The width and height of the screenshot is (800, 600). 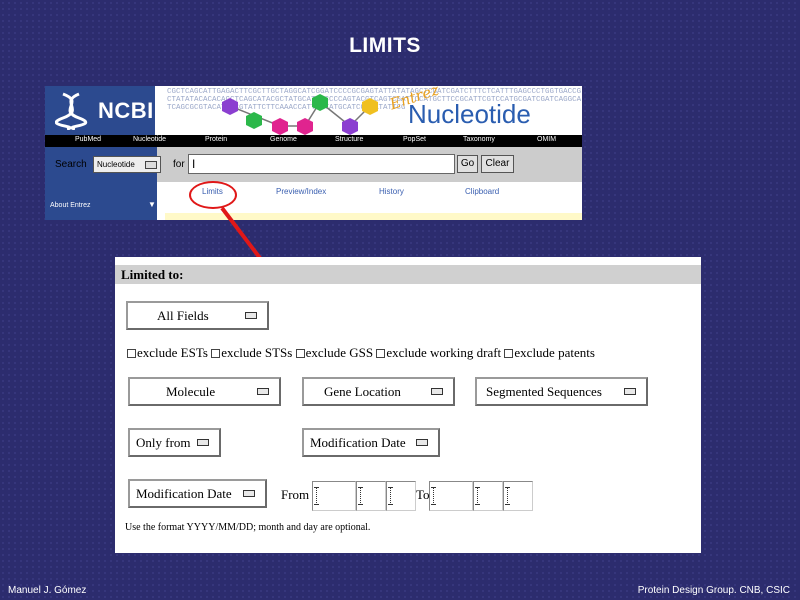 I want to click on modification-date-select: Modification Date, so click(x=371, y=442).